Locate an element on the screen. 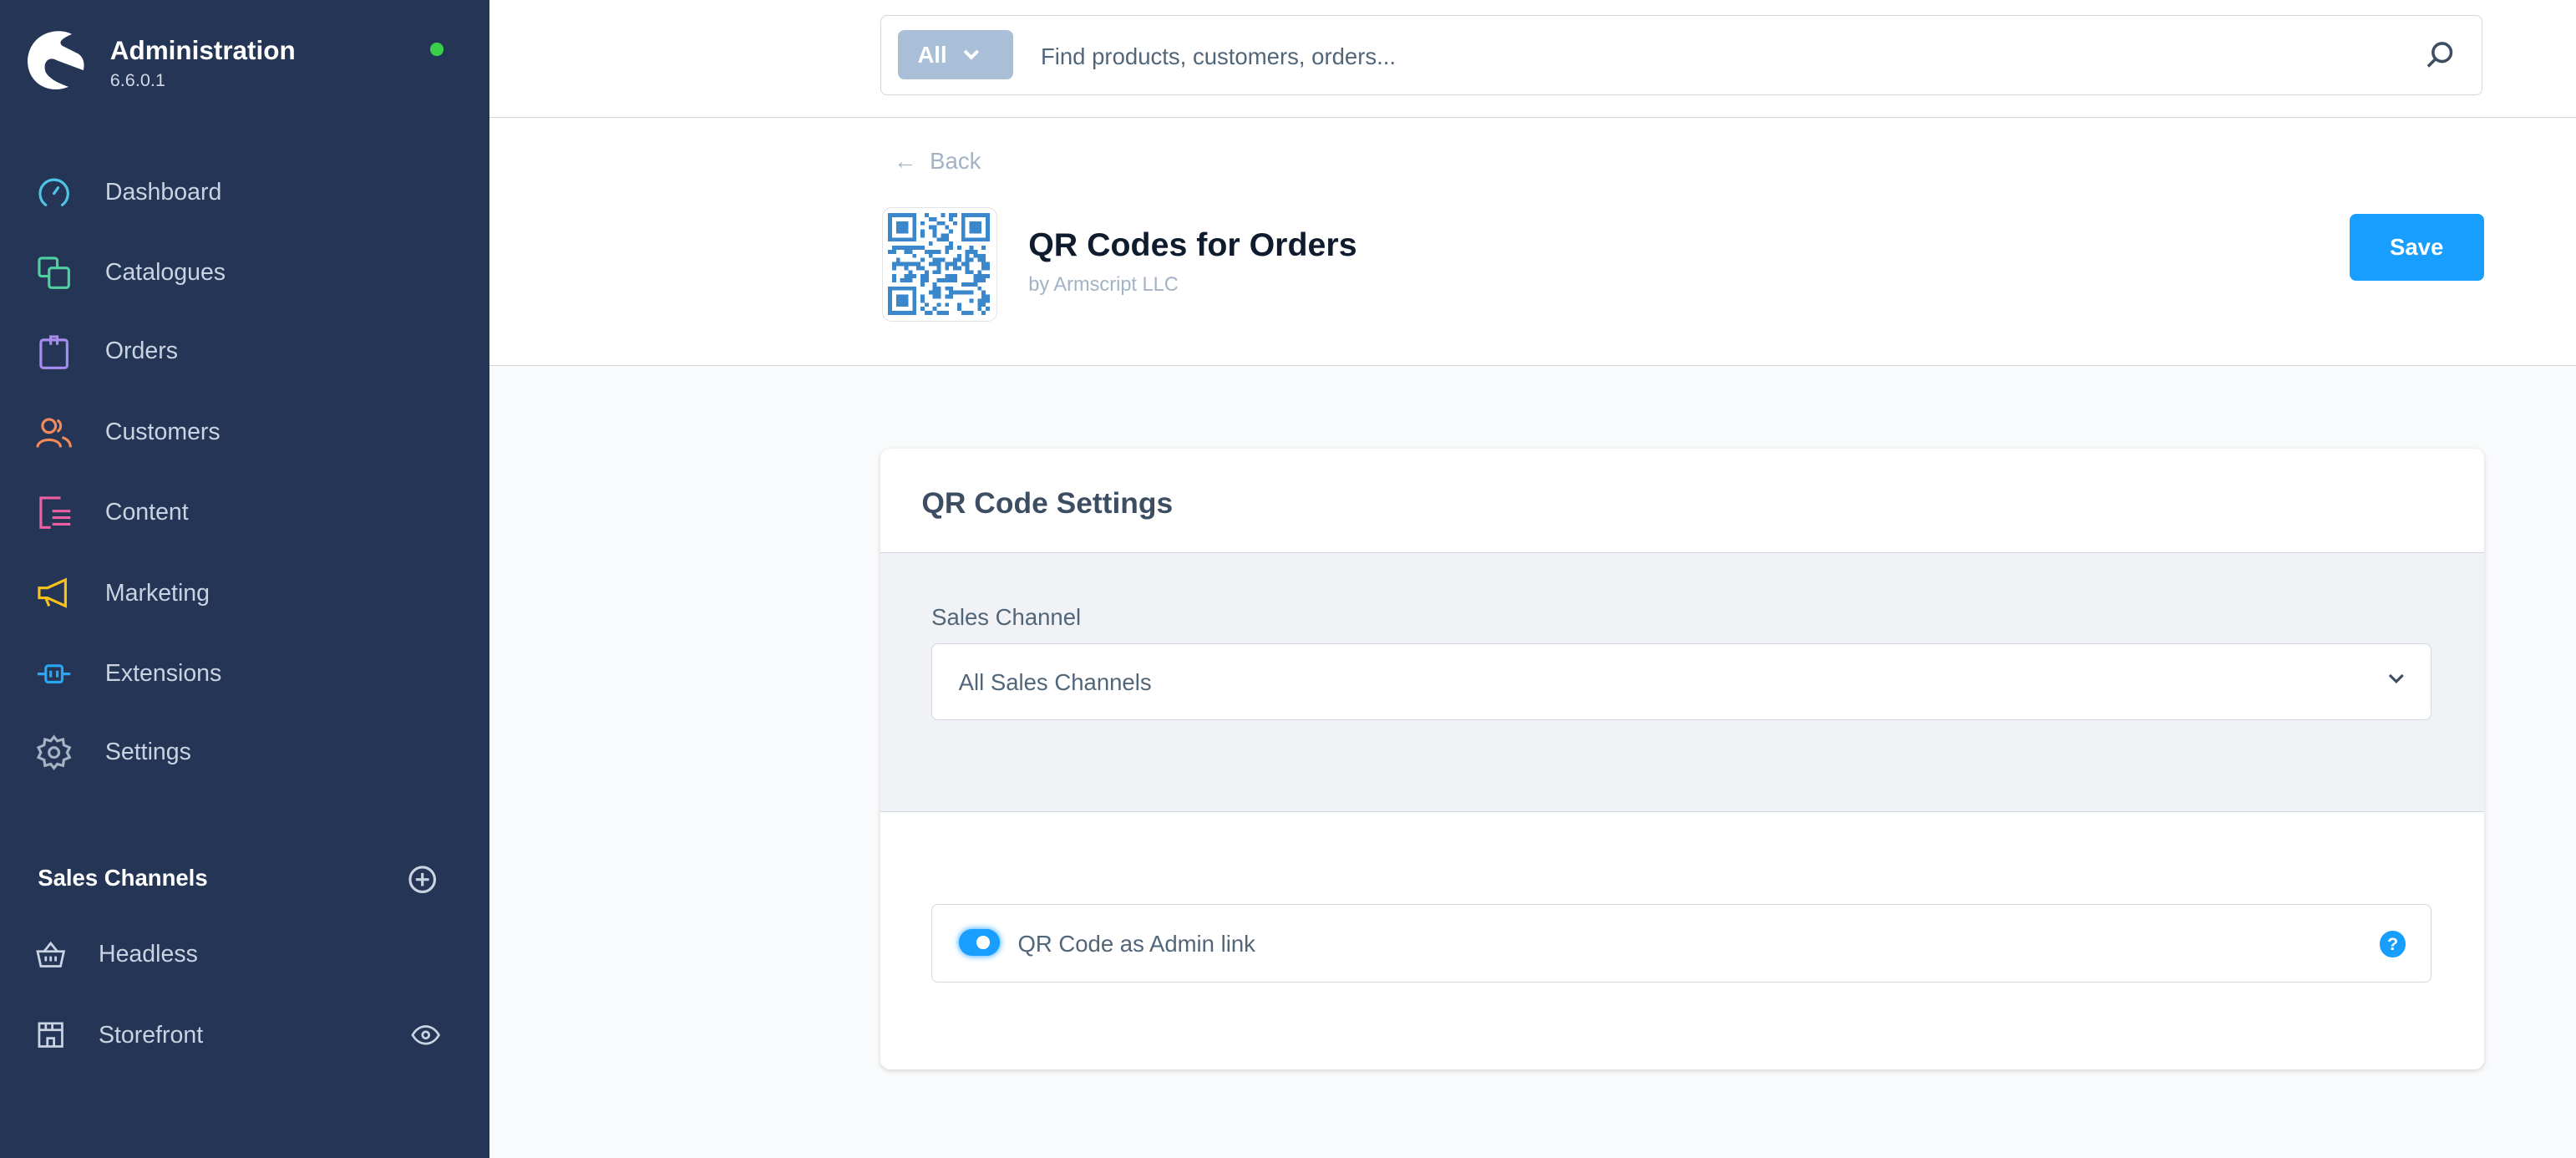 This screenshot has height=1158, width=2576. search-icon is located at coordinates (2440, 54).